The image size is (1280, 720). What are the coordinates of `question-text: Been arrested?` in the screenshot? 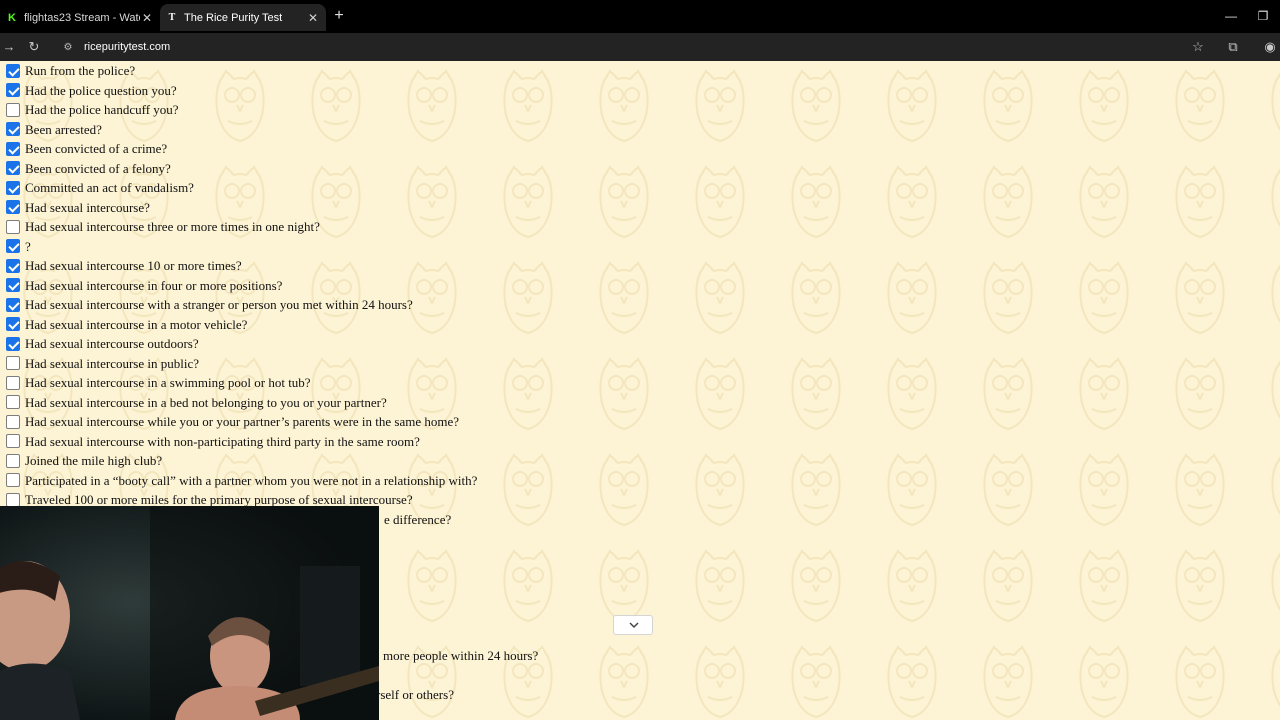 It's located at (63, 129).